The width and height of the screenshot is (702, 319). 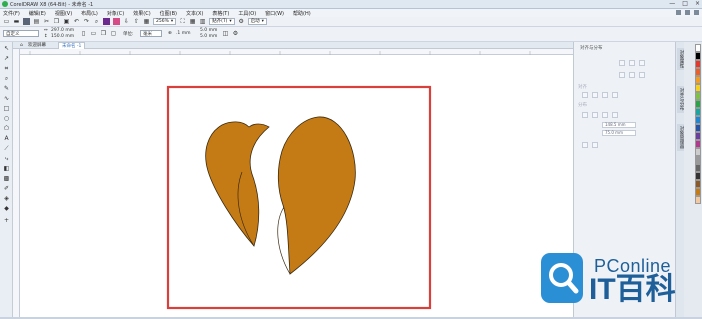 What do you see at coordinates (6, 158) in the screenshot?
I see `connector-tool-icon: ⤷` at bounding box center [6, 158].